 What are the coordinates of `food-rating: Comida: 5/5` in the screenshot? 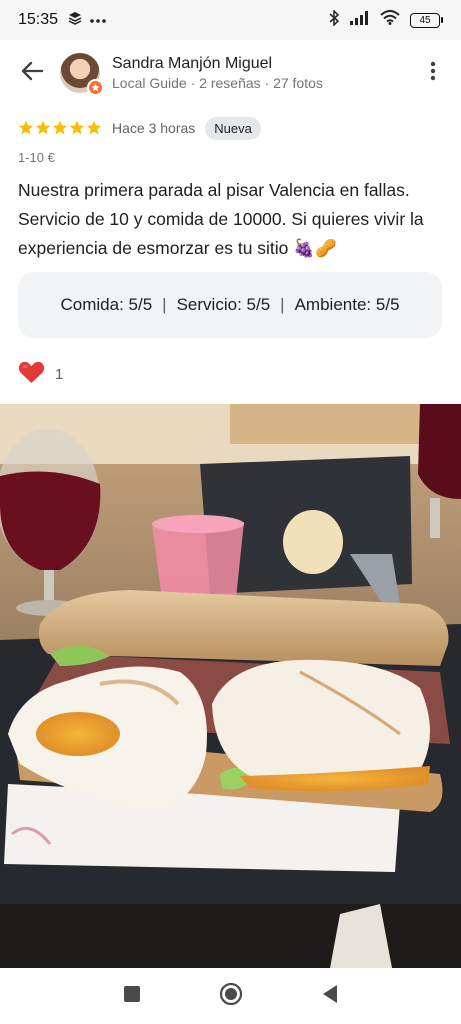 It's located at (106, 304).